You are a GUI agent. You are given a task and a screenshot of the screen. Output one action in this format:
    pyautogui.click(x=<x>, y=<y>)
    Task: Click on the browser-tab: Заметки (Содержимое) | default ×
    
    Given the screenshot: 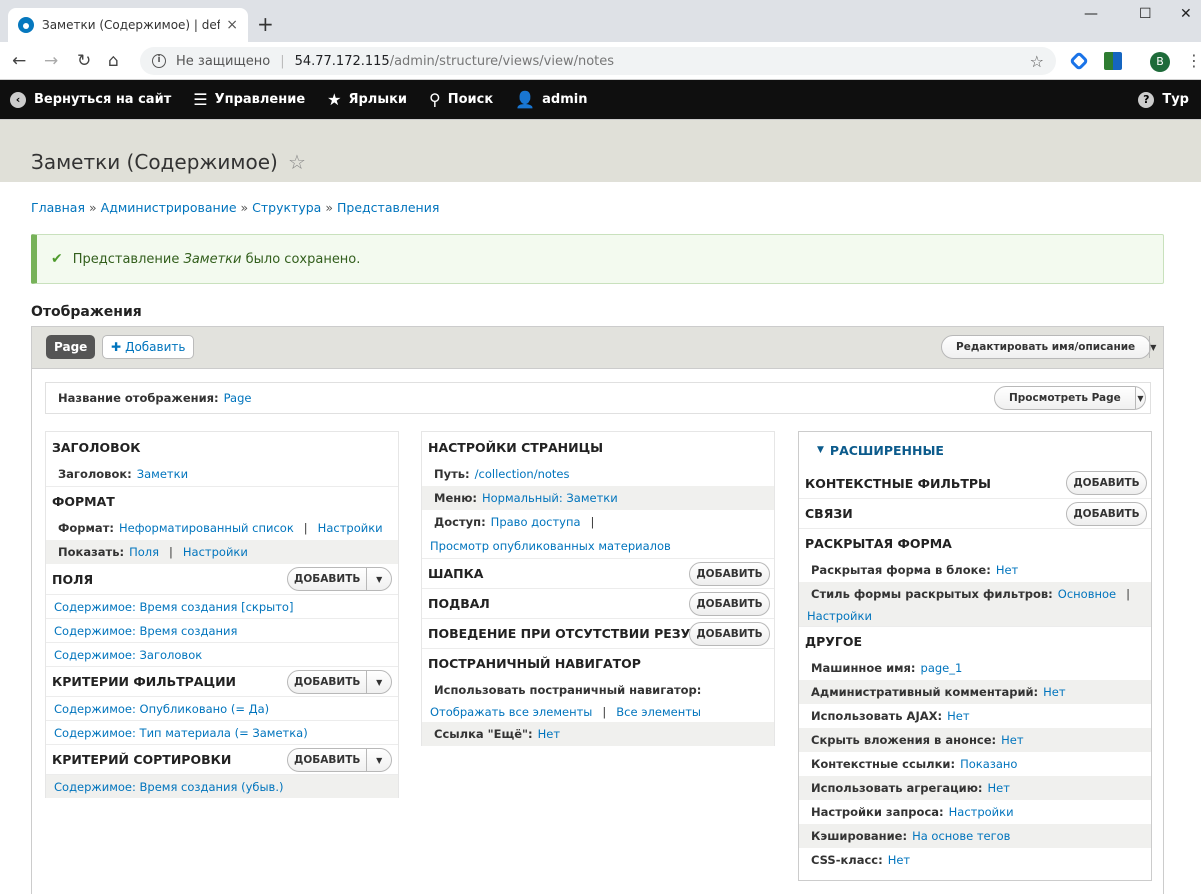 What is the action you would take?
    pyautogui.click(x=128, y=25)
    